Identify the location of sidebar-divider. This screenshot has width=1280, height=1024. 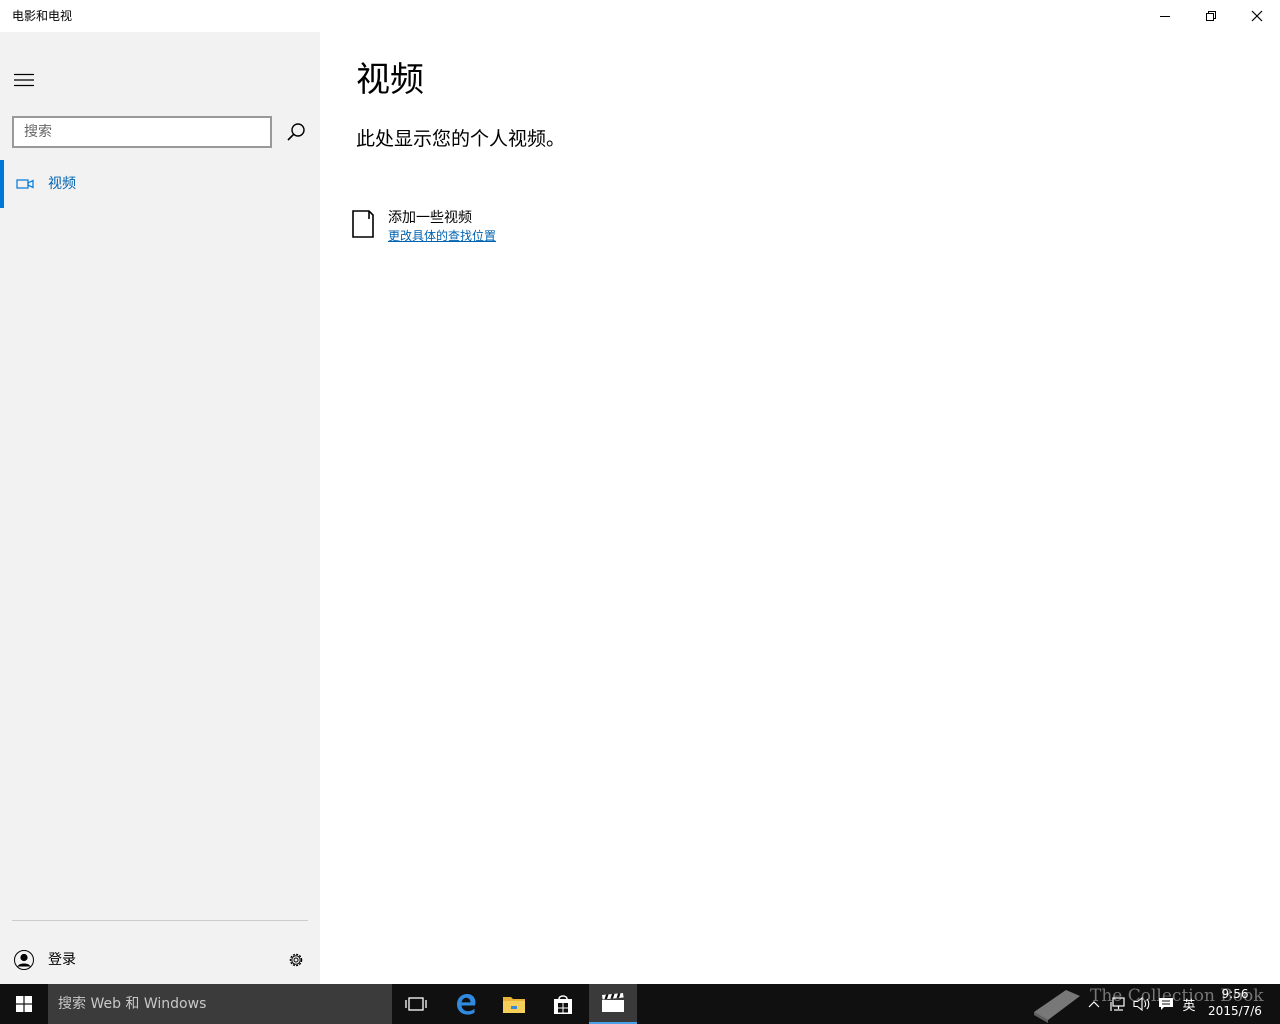
(160, 920).